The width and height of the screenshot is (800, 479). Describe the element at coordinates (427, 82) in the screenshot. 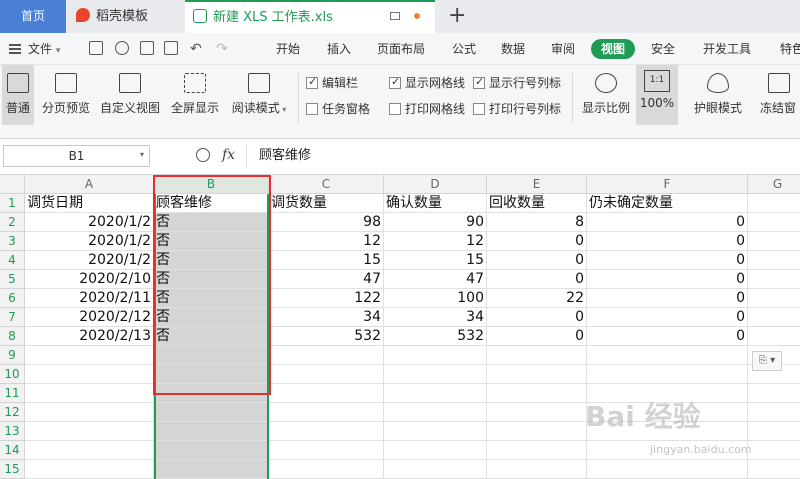

I see `checkbox-show-gridlines: 显示网格线` at that location.